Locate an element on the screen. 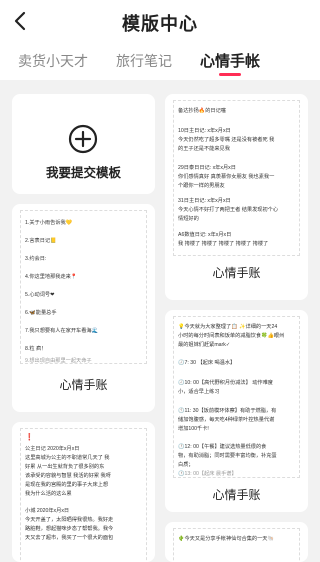 The image size is (320, 562). preview-line: 🕚11: 30【饭前模环体察】有助于燃脂，有 is located at coordinates (227, 411).